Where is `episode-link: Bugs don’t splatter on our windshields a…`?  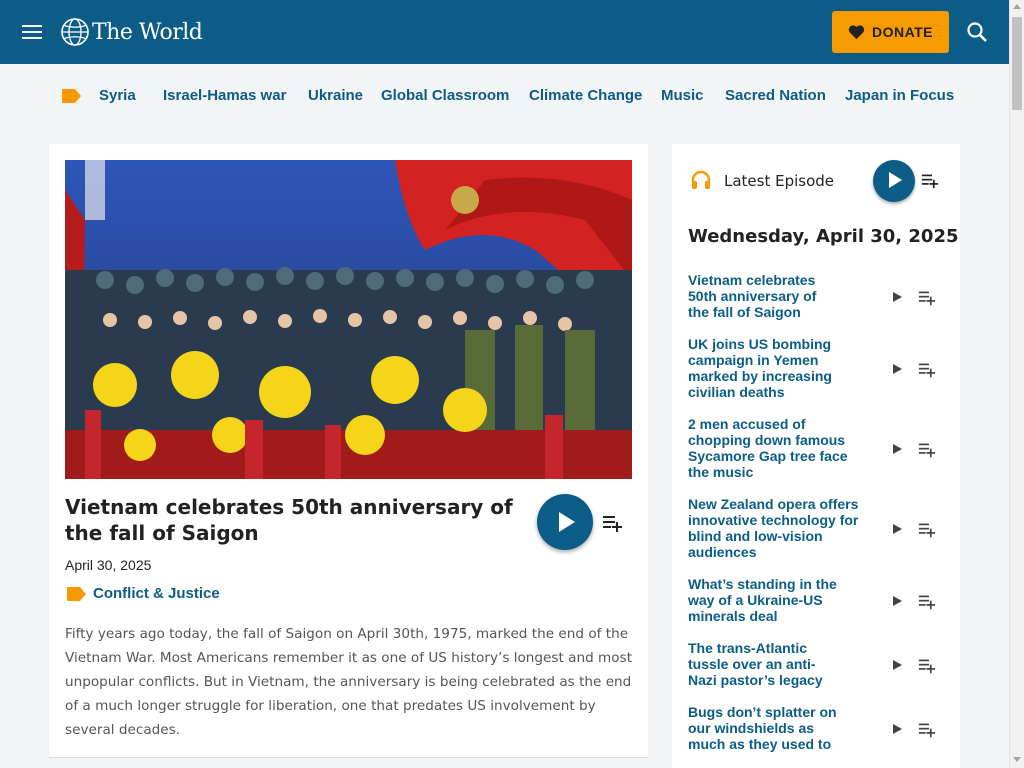
episode-link: Bugs don’t splatter on our windshields a… is located at coordinates (768, 728).